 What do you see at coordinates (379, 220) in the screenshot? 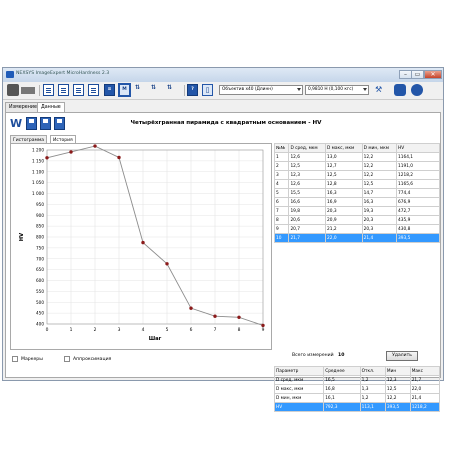
I see `table-cell: 20,3` at bounding box center [379, 220].